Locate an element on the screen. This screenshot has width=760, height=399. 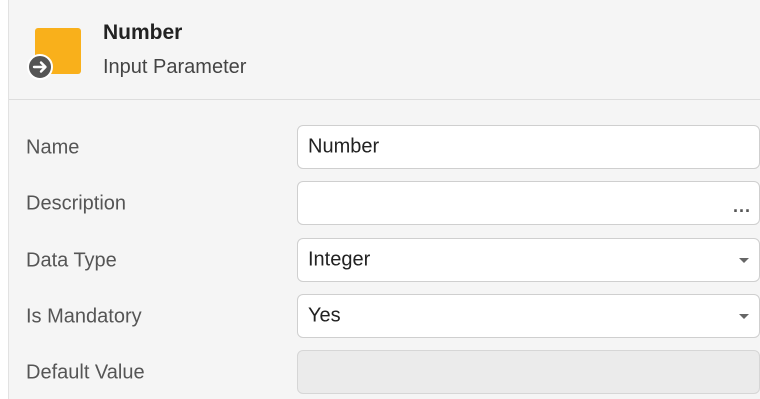
data-type-label: Data Type is located at coordinates (71, 260).